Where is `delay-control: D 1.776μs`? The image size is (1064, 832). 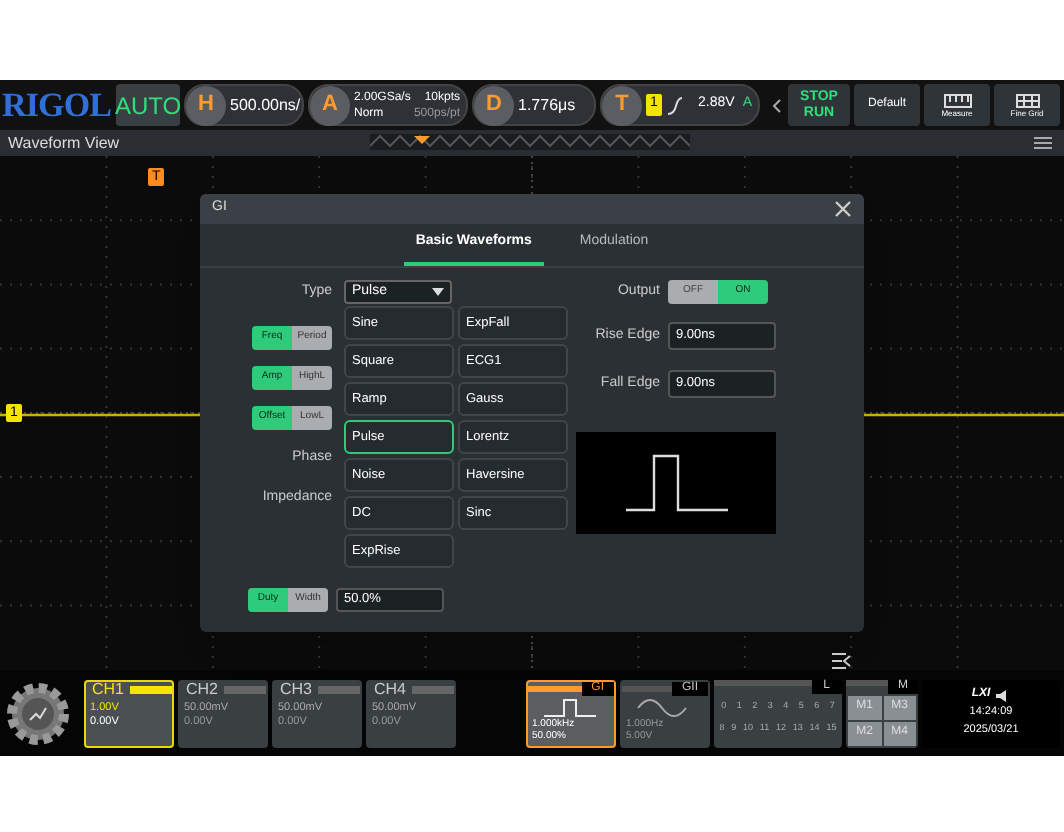
delay-control: D 1.776μs is located at coordinates (534, 105).